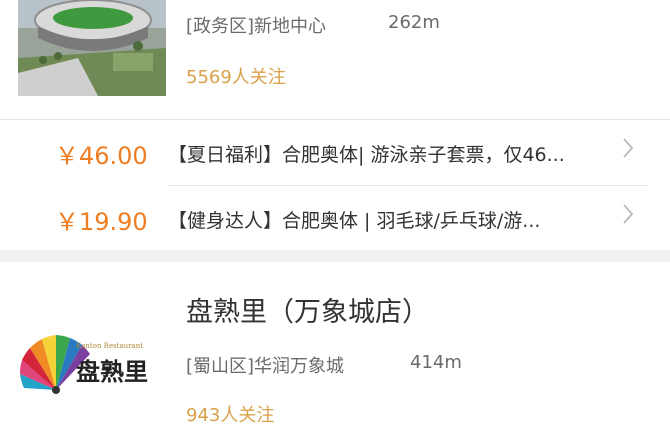 This screenshot has height=427, width=670. Describe the element at coordinates (335, 256) in the screenshot. I see `card-separator` at that location.